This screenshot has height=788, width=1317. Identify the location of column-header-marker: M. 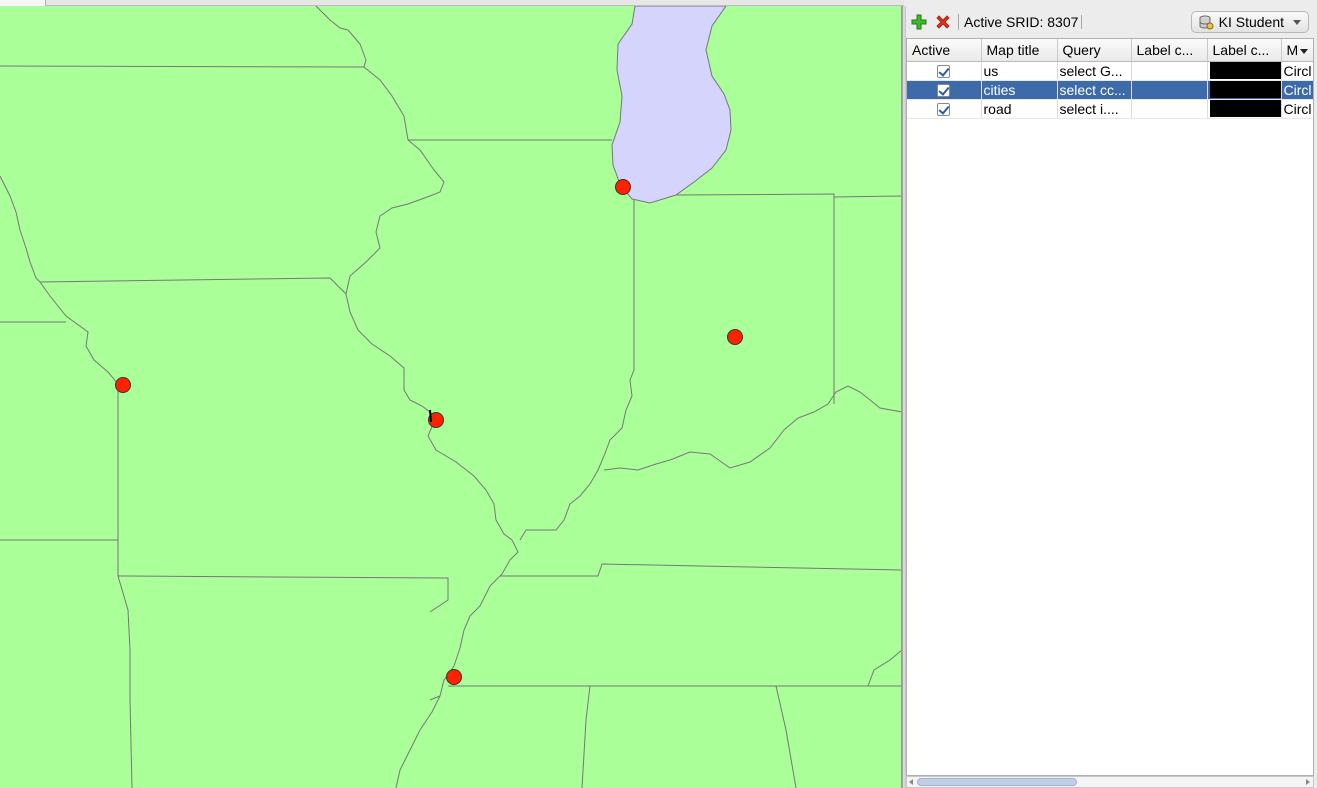
(1297, 50).